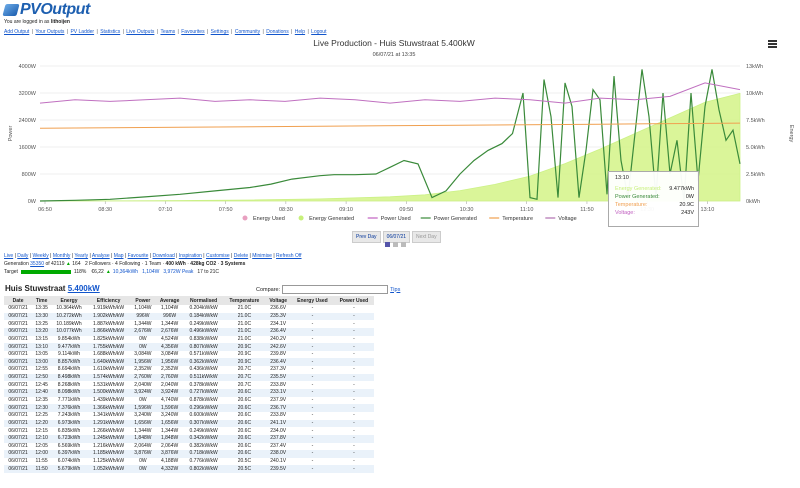 The width and height of the screenshot is (800, 488). Describe the element at coordinates (143, 300) in the screenshot. I see `column-header: Power` at that location.